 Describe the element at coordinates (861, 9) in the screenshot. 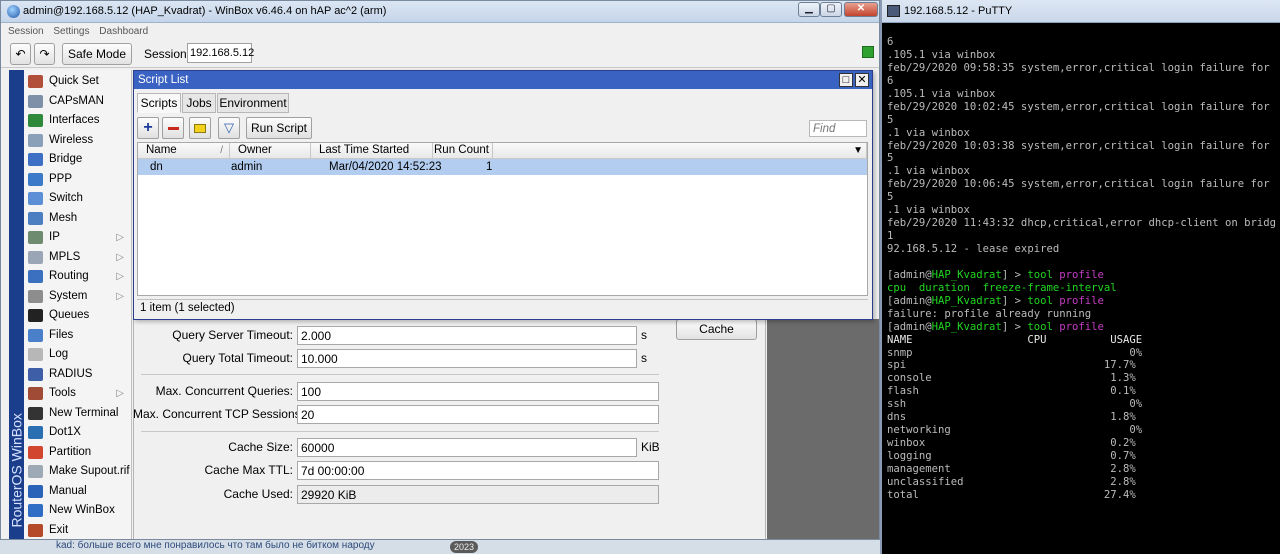

I see `close-button: ✕` at that location.